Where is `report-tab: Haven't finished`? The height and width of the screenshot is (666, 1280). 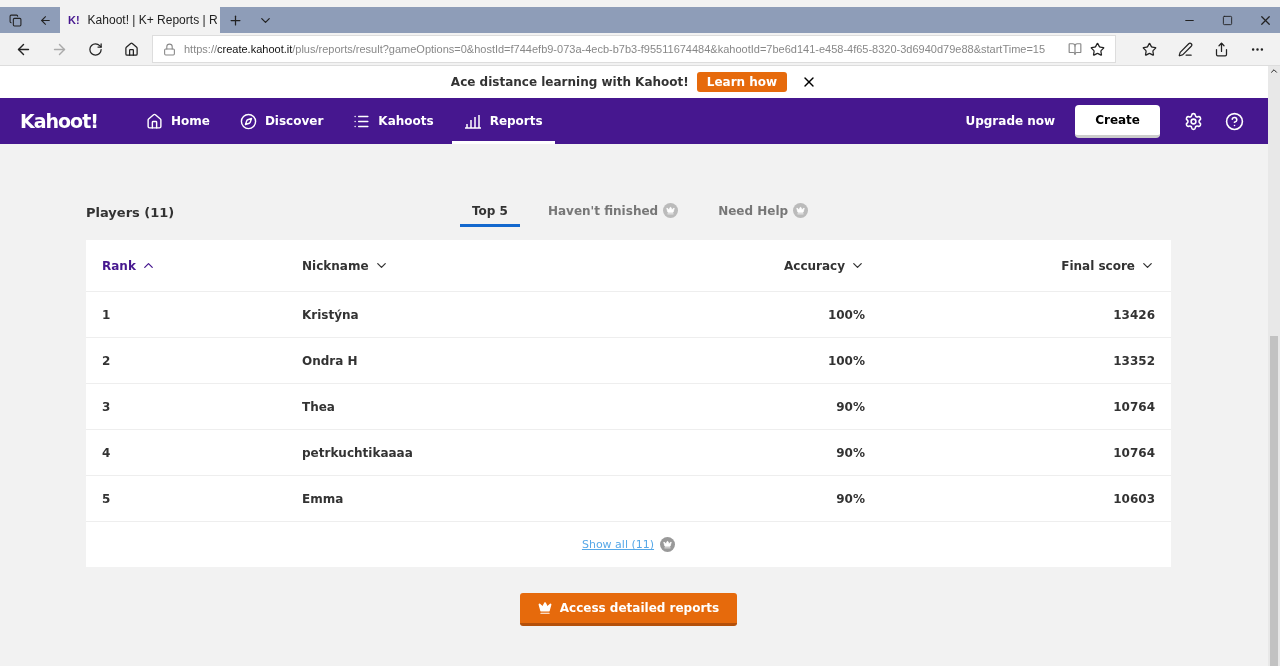 report-tab: Haven't finished is located at coordinates (613, 212).